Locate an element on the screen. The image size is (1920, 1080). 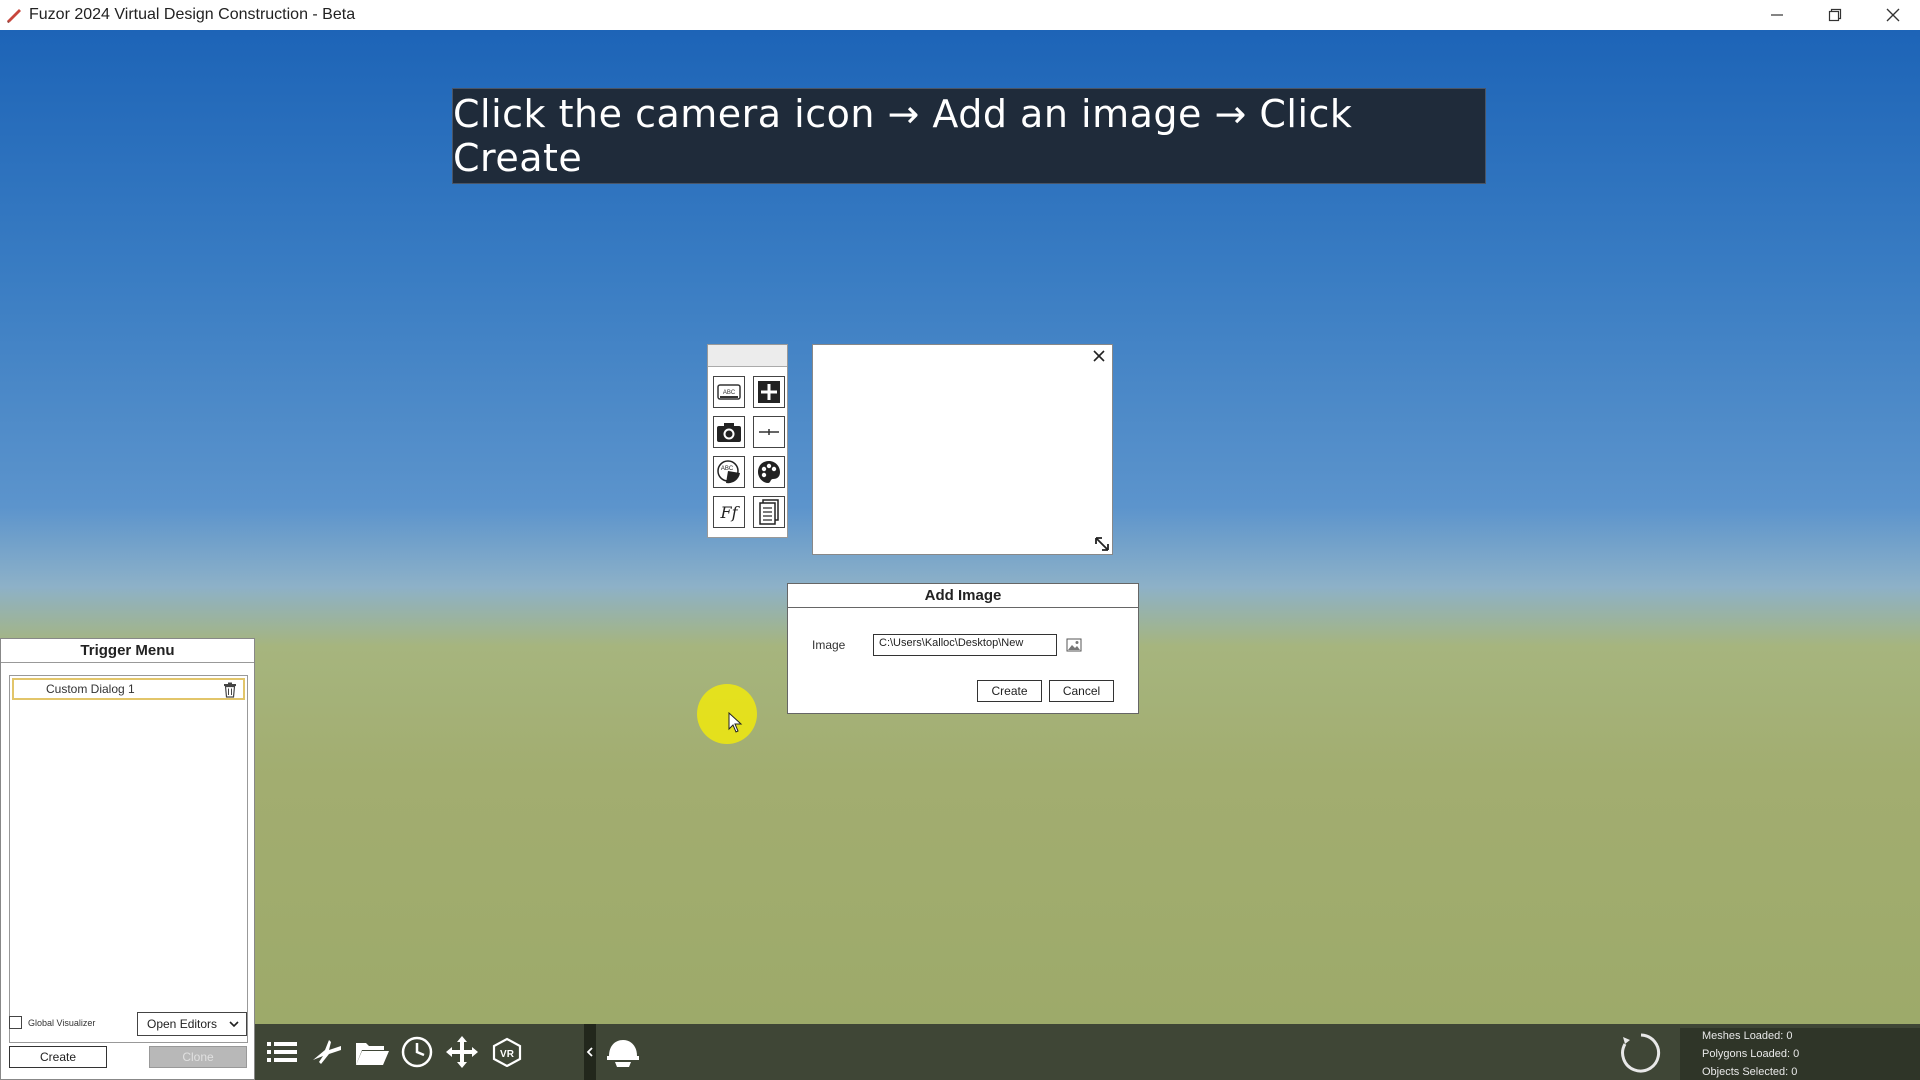
image-file-icon is located at coordinates (1074, 645).